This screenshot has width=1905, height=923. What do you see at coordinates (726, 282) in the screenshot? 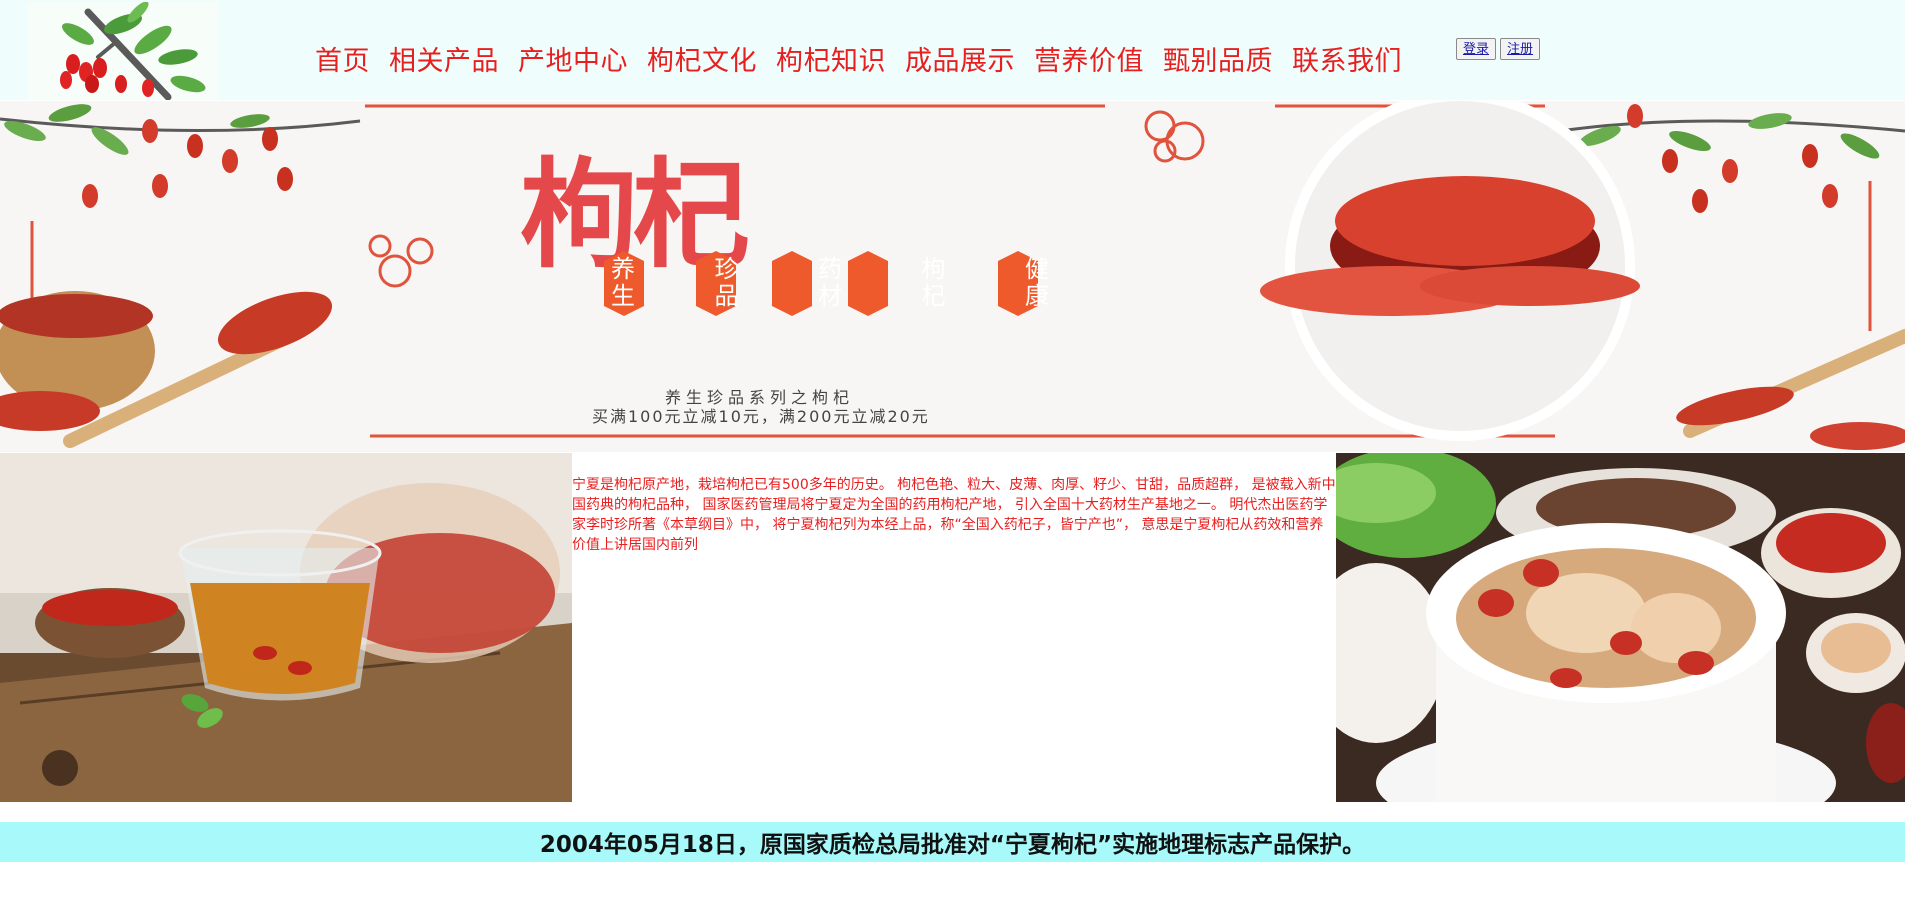
I see `banner-tag-2: 珍品` at bounding box center [726, 282].